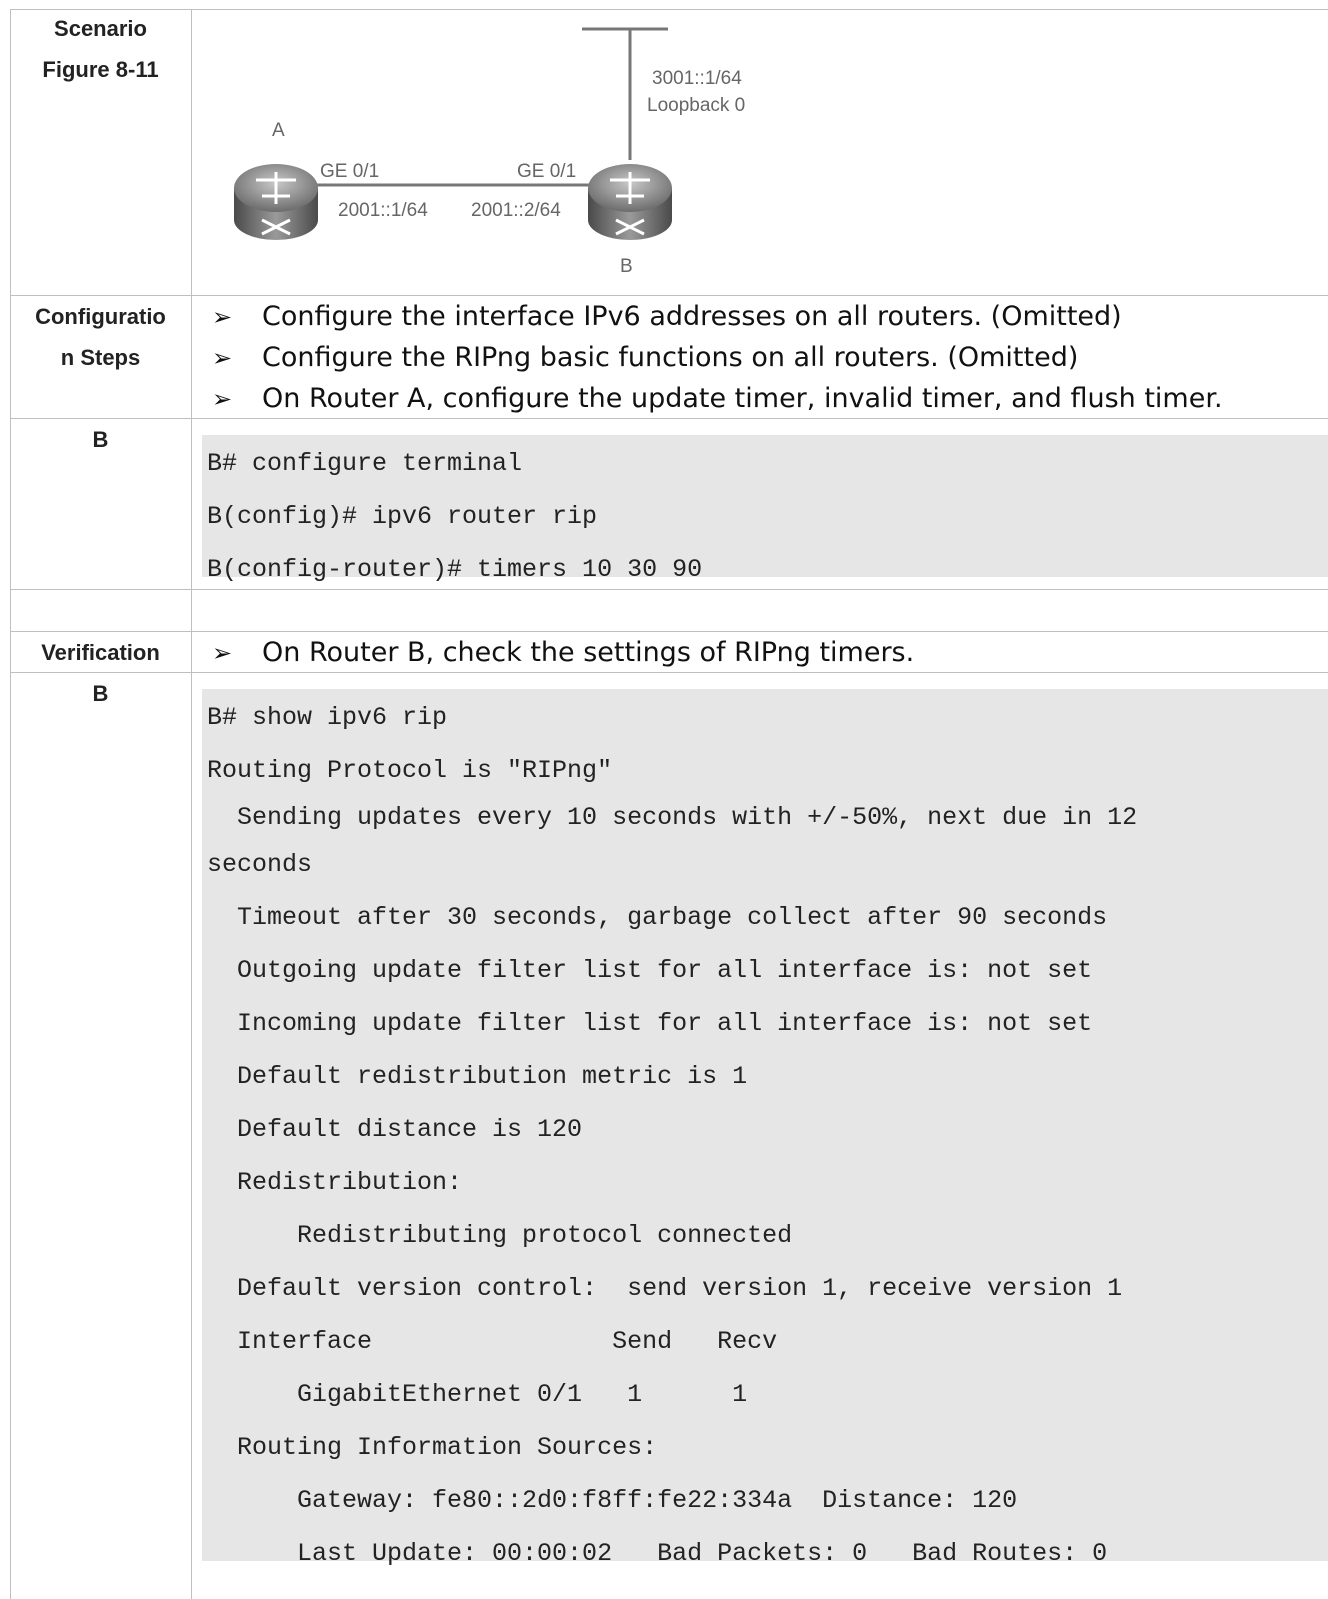 The height and width of the screenshot is (1599, 1328). What do you see at coordinates (327, 717) in the screenshot?
I see `code-line: B# show ipv6 rip` at bounding box center [327, 717].